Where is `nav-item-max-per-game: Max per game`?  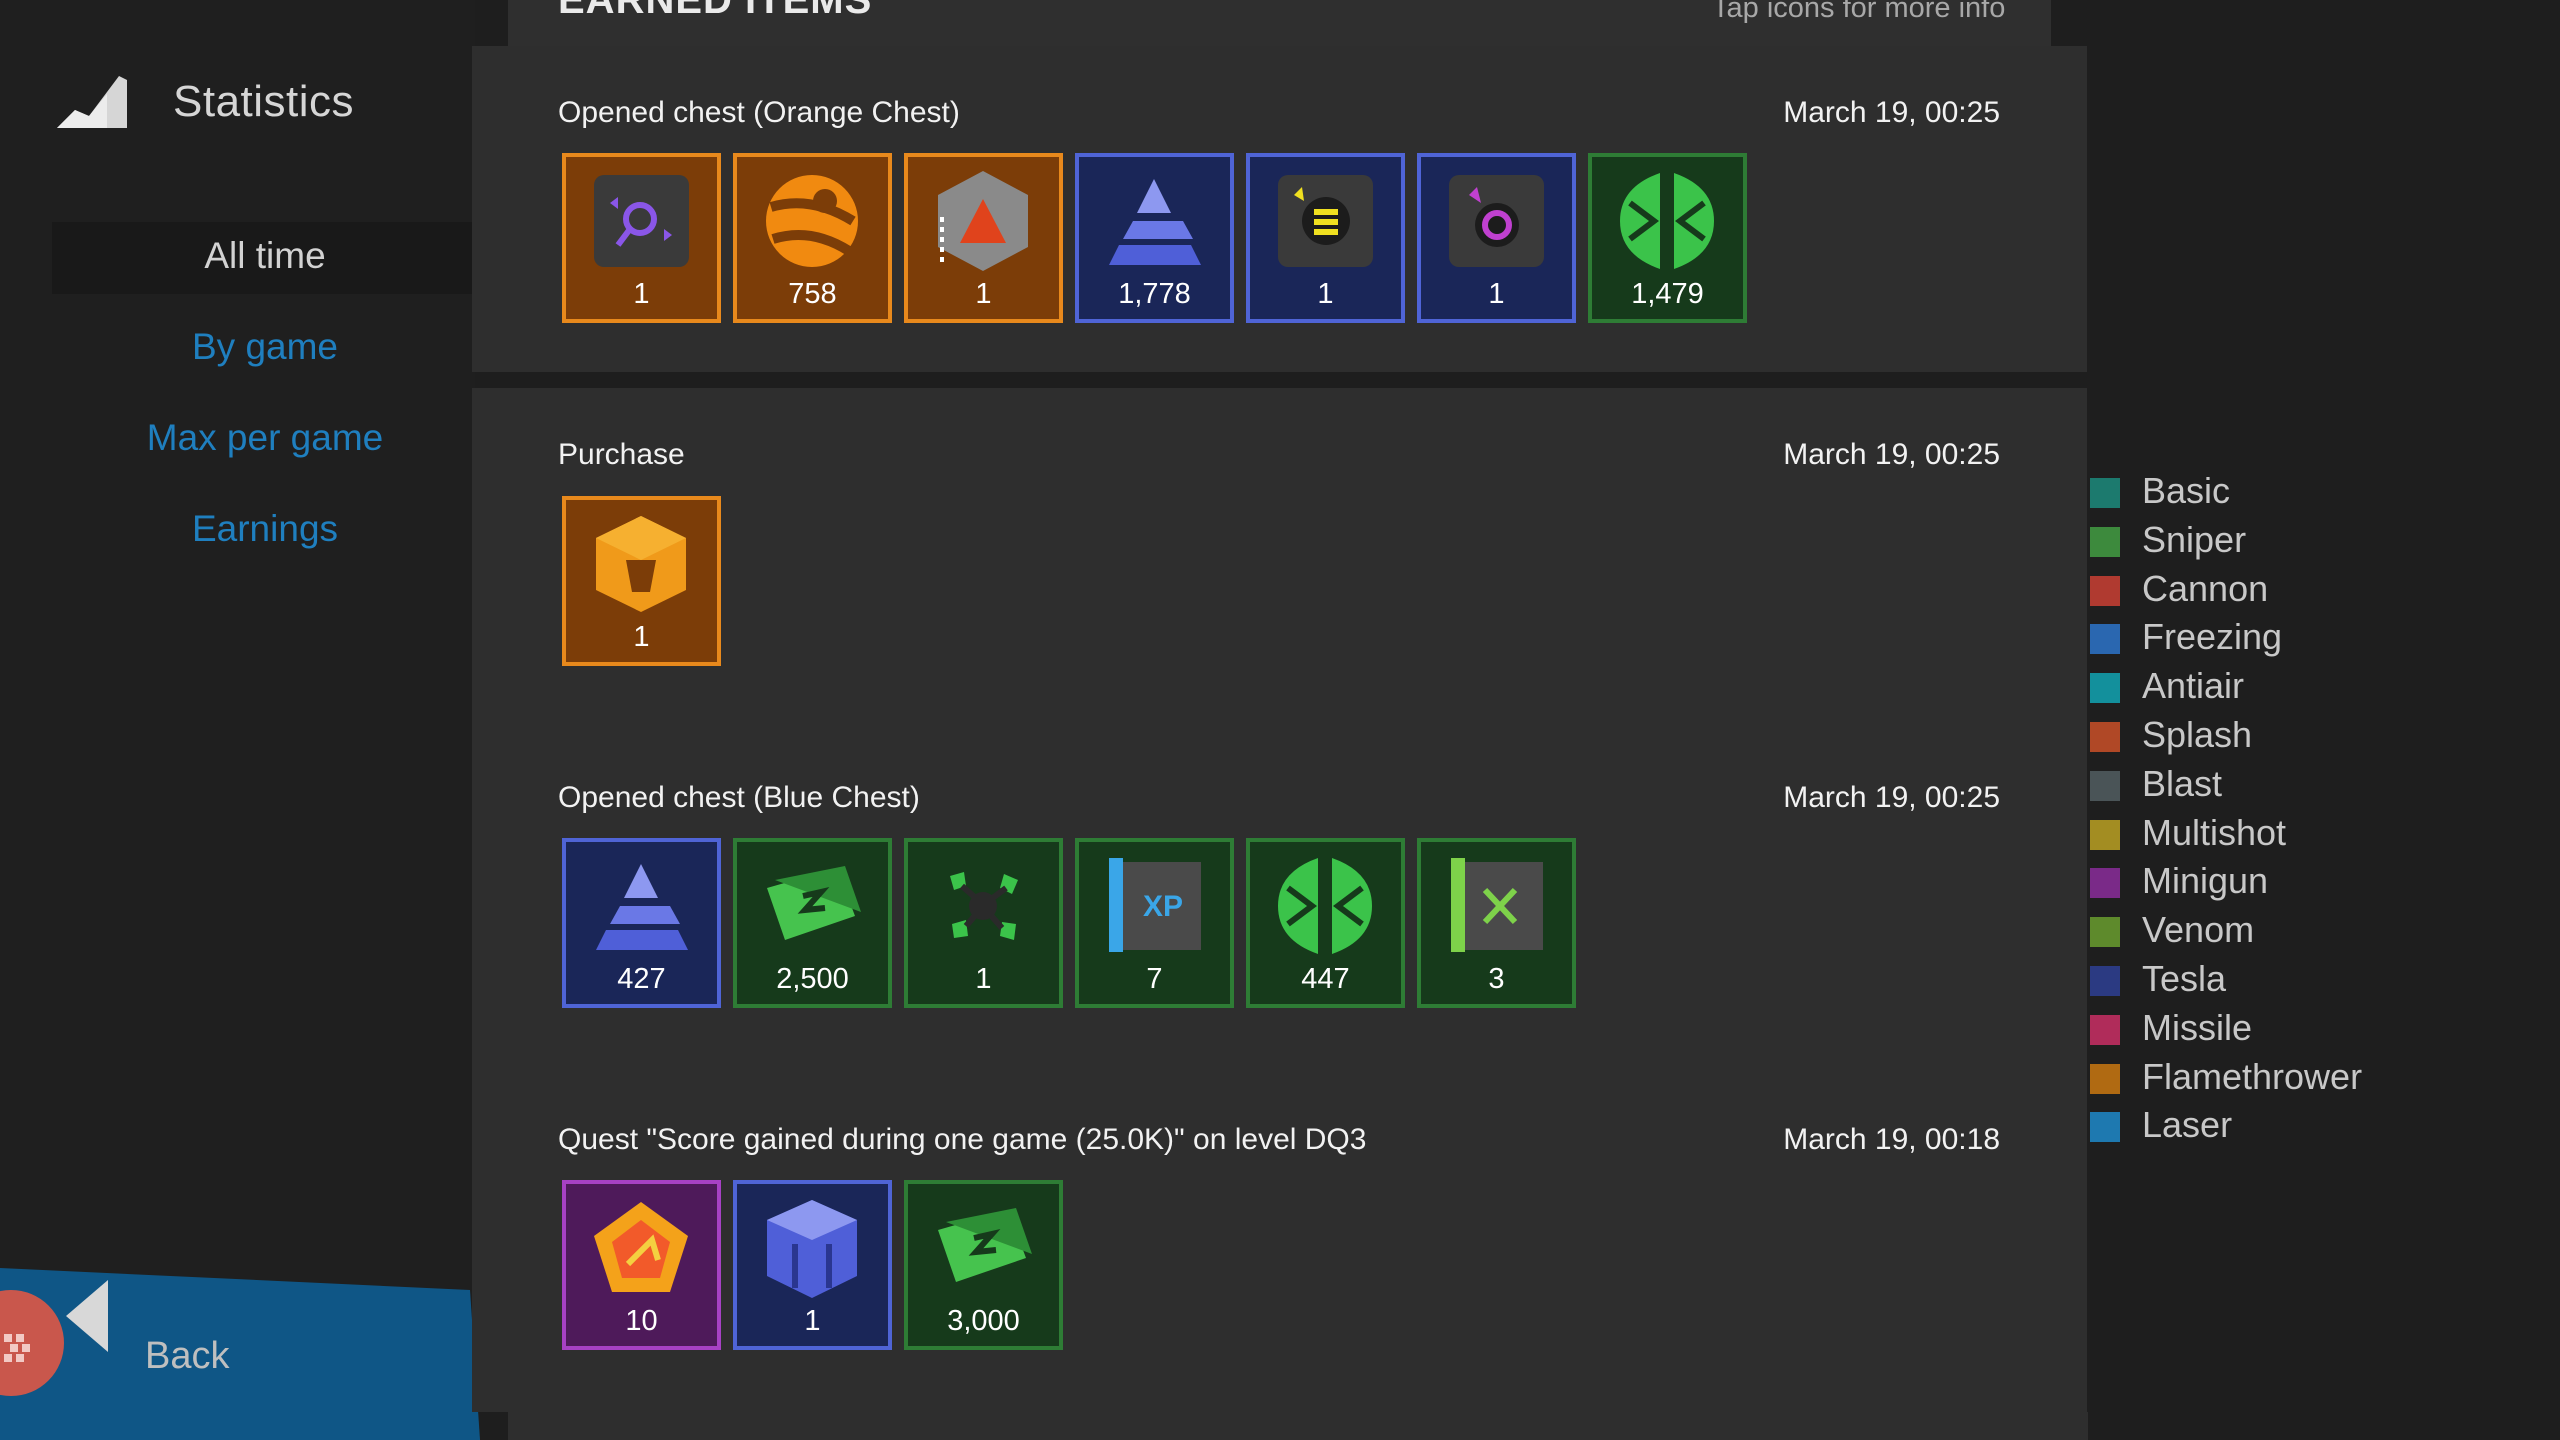
nav-item-max-per-game: Max per game is located at coordinates (265, 438).